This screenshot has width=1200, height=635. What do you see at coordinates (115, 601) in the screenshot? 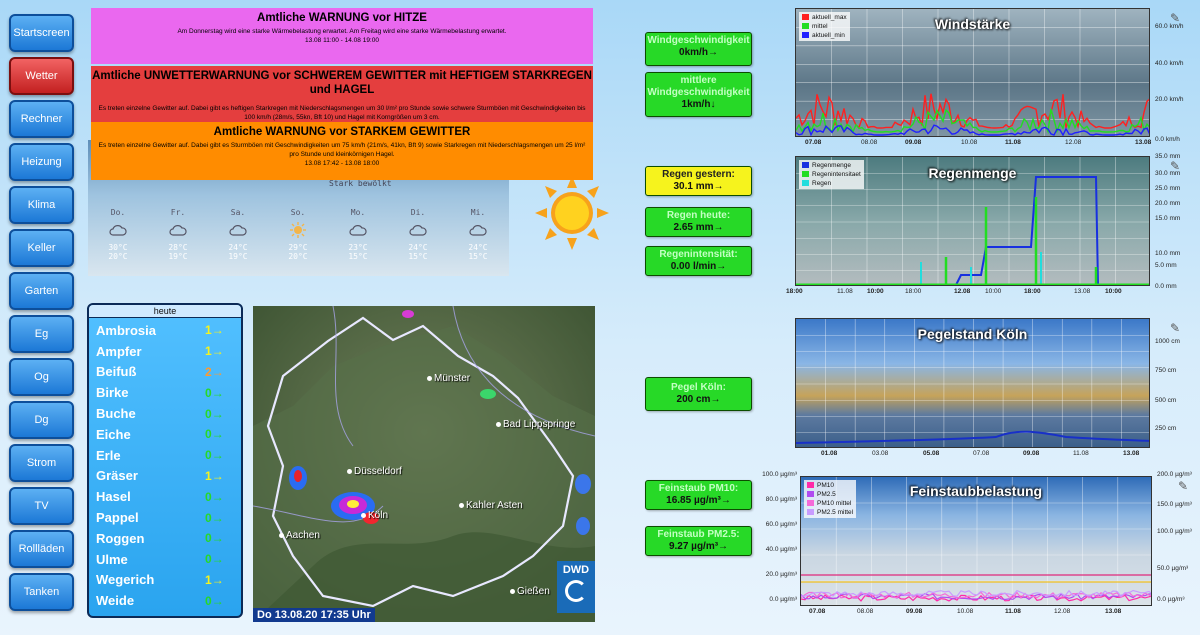
I see `pollen-name: Weide` at bounding box center [115, 601].